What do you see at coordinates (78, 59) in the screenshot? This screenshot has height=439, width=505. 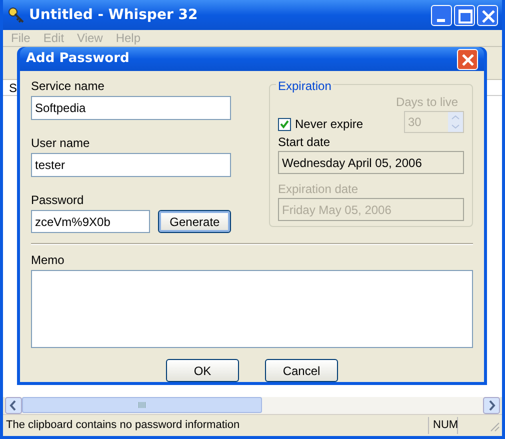 I see `dialog-title: Add Password` at bounding box center [78, 59].